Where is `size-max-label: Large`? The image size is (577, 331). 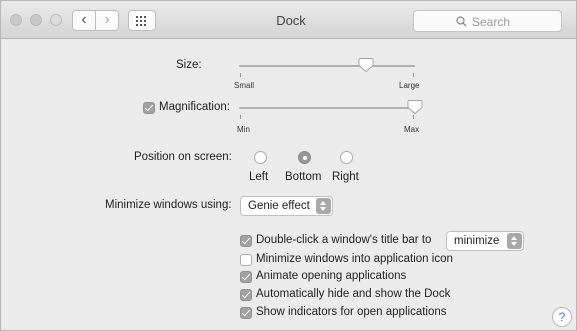 size-max-label: Large is located at coordinates (409, 85).